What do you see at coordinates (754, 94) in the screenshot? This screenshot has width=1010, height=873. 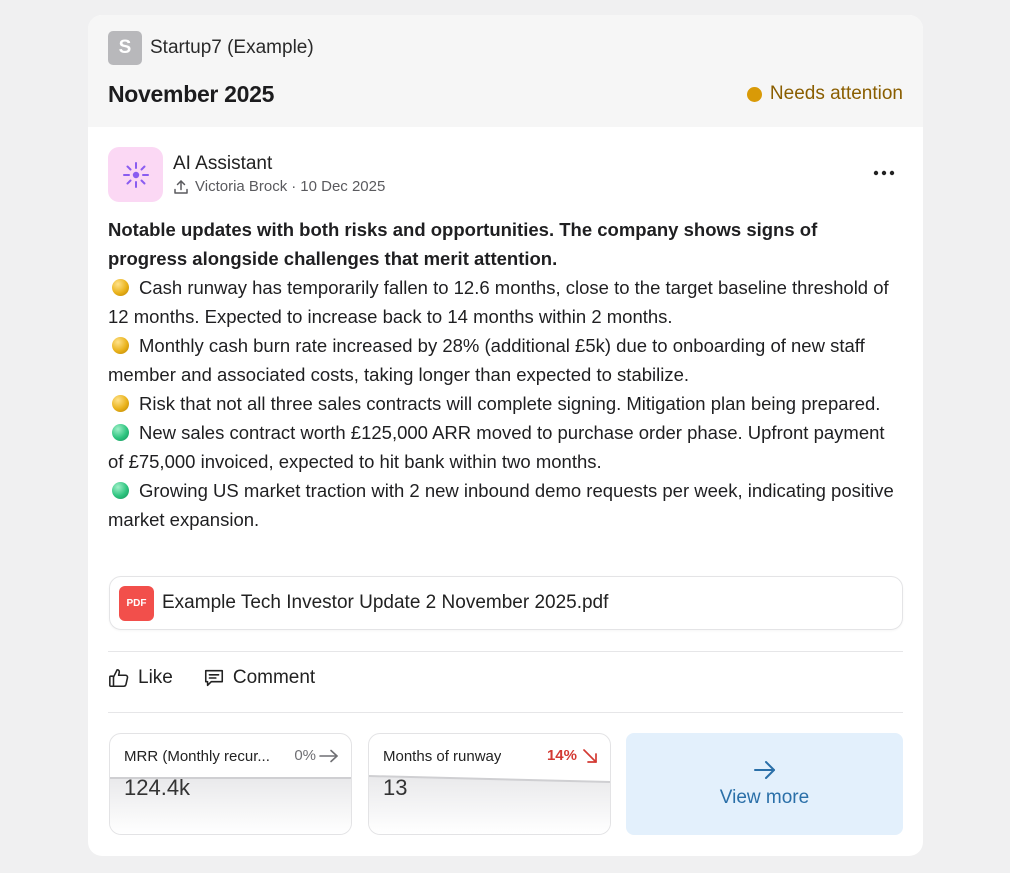 I see `status-dot-icon` at bounding box center [754, 94].